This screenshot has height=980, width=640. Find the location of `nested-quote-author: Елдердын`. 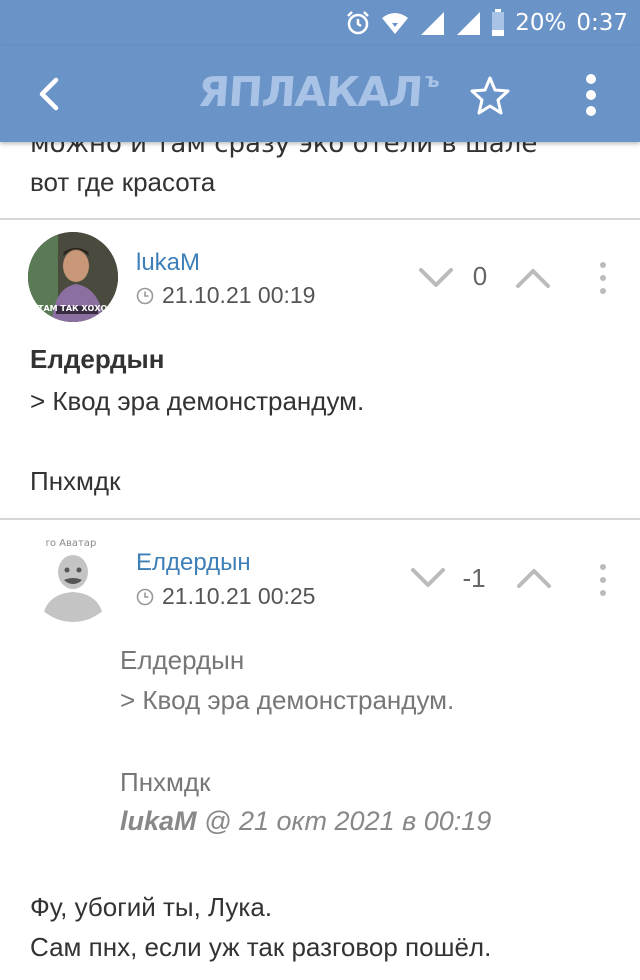

nested-quote-author: Елдердын is located at coordinates (182, 660).